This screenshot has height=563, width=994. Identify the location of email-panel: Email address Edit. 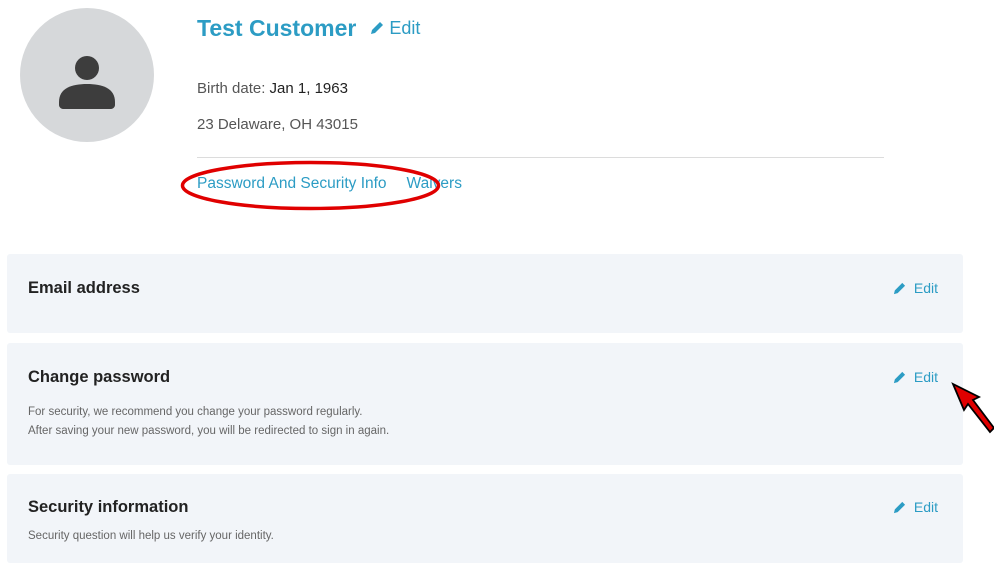
(485, 293).